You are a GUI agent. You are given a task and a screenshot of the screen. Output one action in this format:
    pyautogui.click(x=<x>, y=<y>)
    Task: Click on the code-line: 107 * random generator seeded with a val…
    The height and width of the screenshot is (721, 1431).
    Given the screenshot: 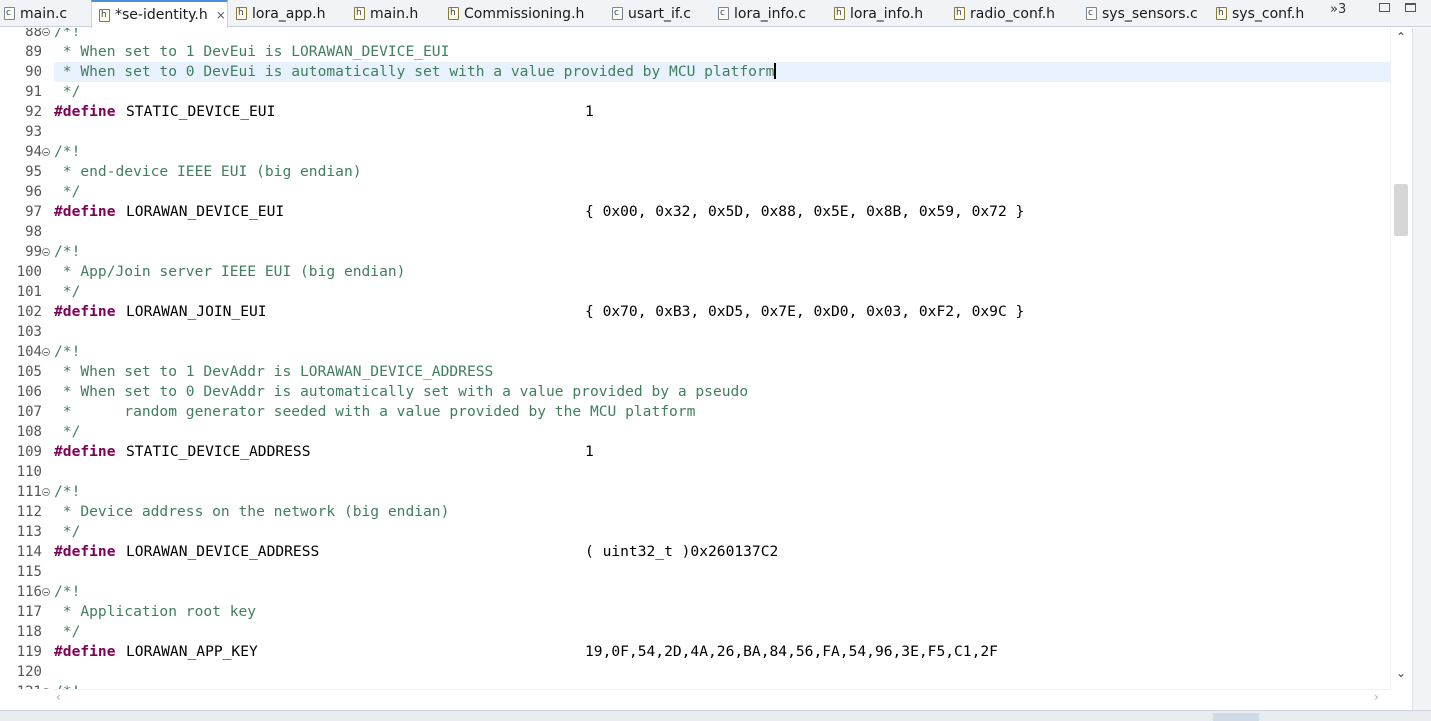 What is the action you would take?
    pyautogui.click(x=695, y=412)
    